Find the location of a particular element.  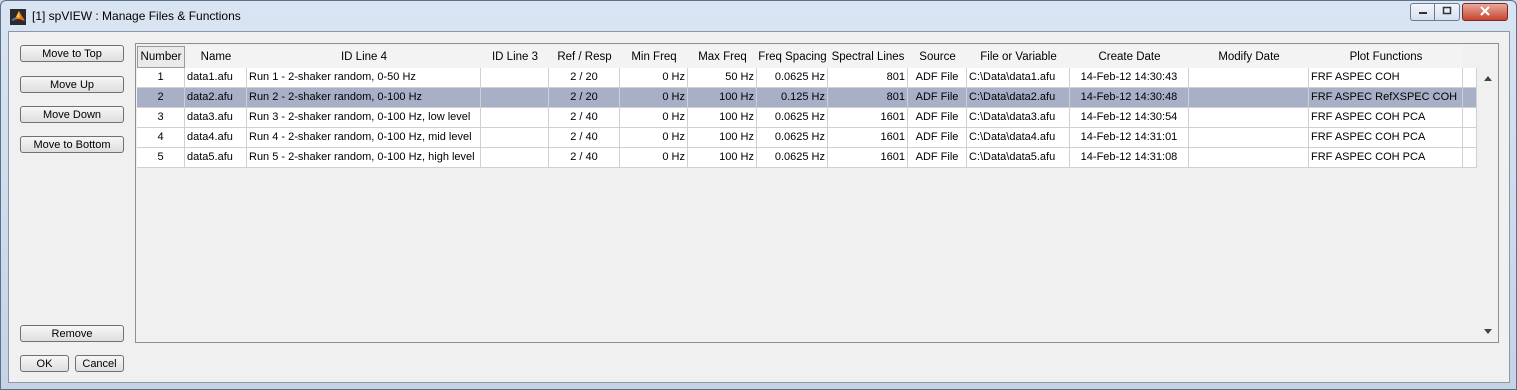

cell-number: 4 is located at coordinates (161, 138).